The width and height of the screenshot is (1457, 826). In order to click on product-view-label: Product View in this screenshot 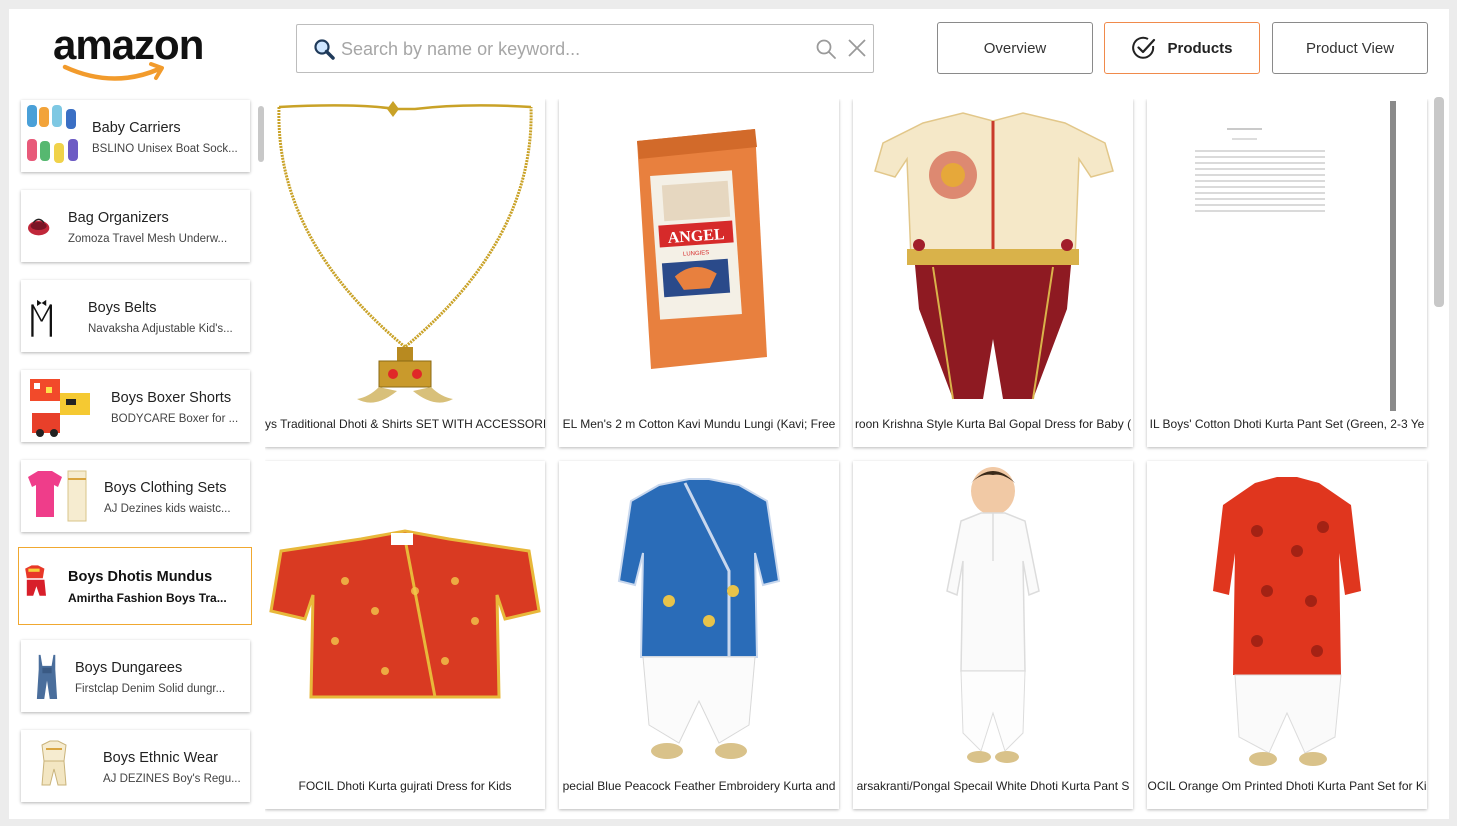, I will do `click(1350, 48)`.